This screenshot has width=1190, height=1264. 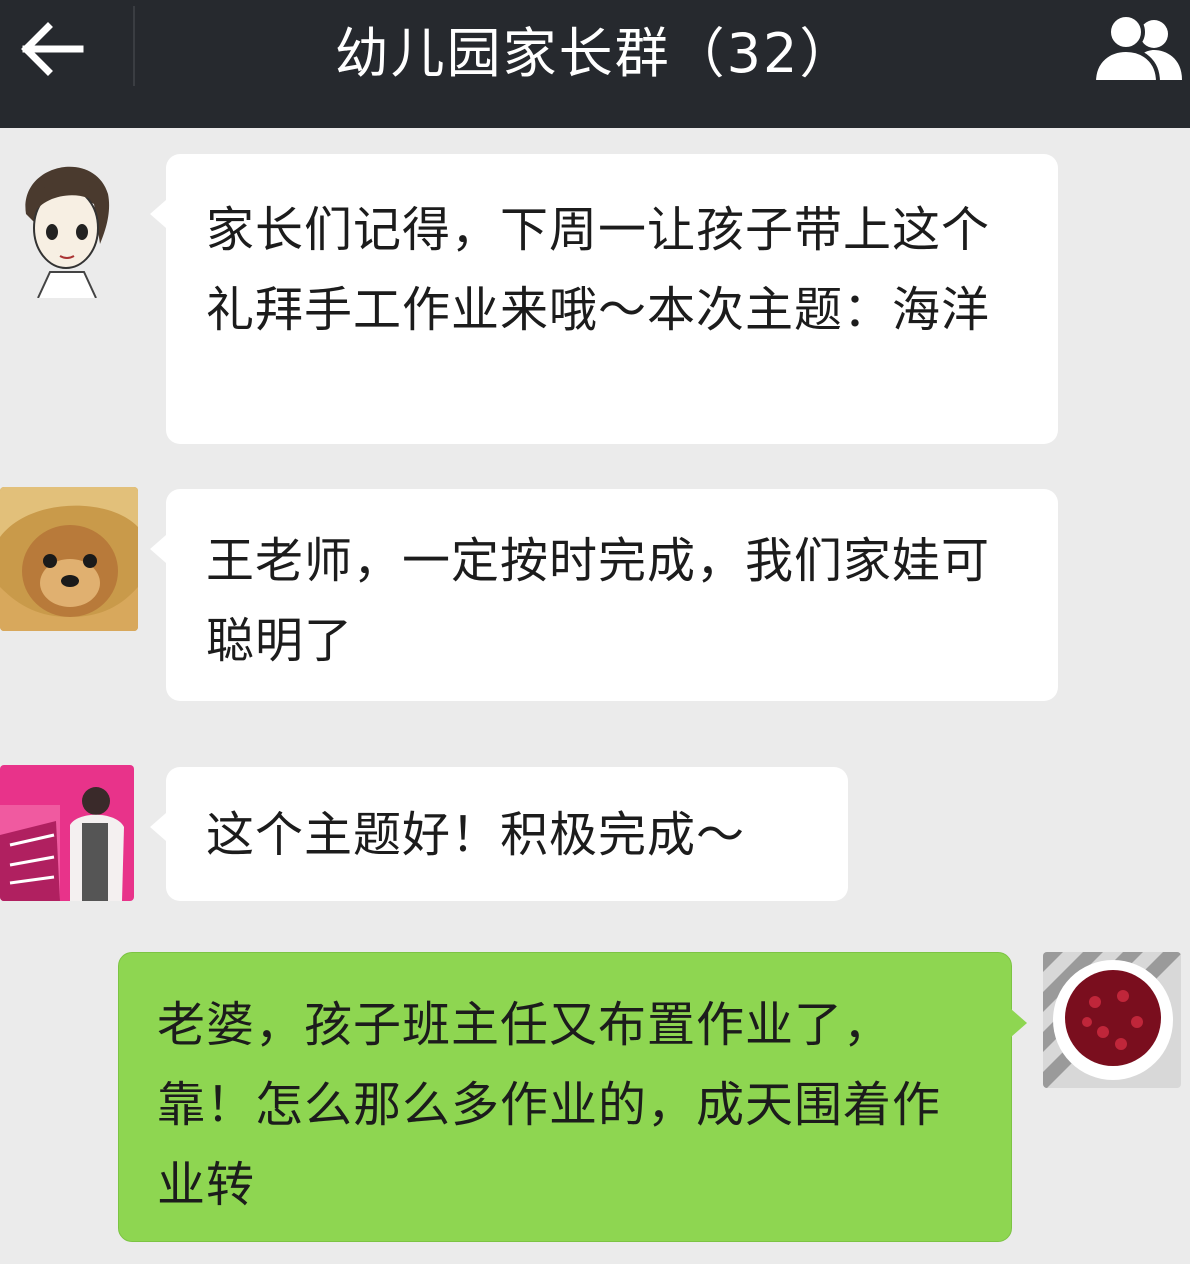 I want to click on group-members-icon, so click(x=1136, y=48).